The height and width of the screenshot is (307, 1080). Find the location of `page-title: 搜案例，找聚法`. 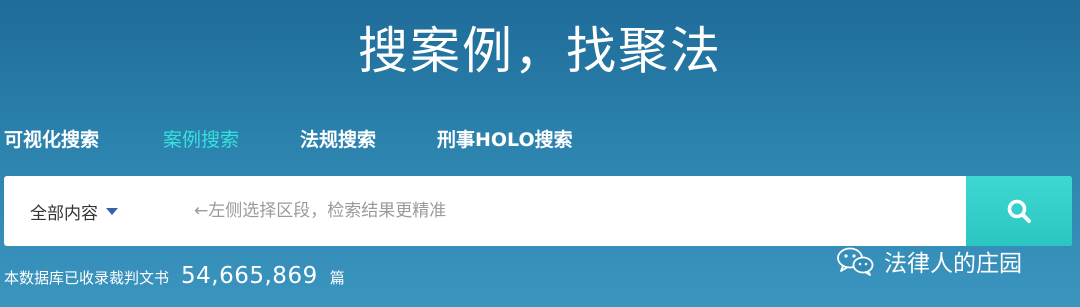

page-title: 搜案例，找聚法 is located at coordinates (540, 51).